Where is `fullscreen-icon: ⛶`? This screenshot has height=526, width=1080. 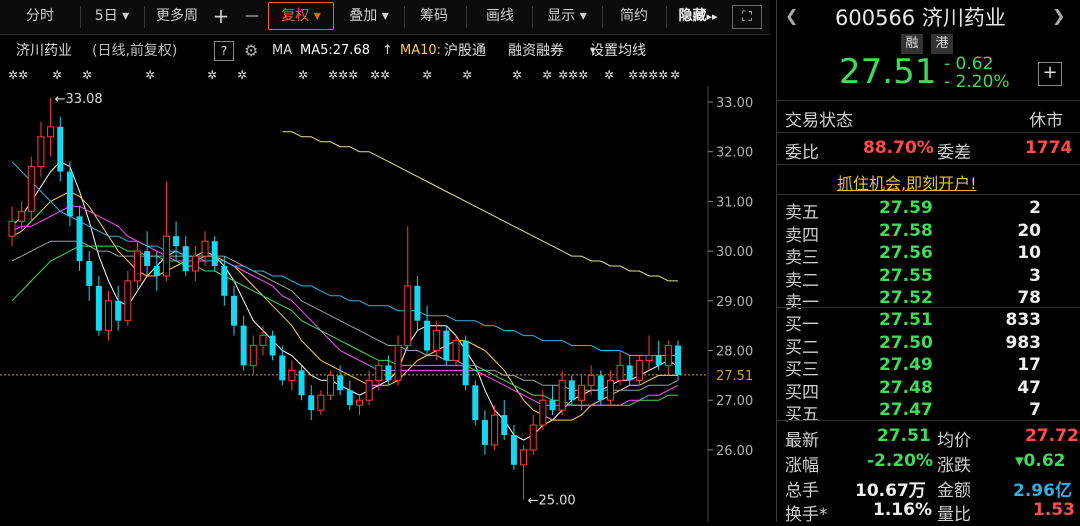
fullscreen-icon: ⛶ is located at coordinates (747, 17).